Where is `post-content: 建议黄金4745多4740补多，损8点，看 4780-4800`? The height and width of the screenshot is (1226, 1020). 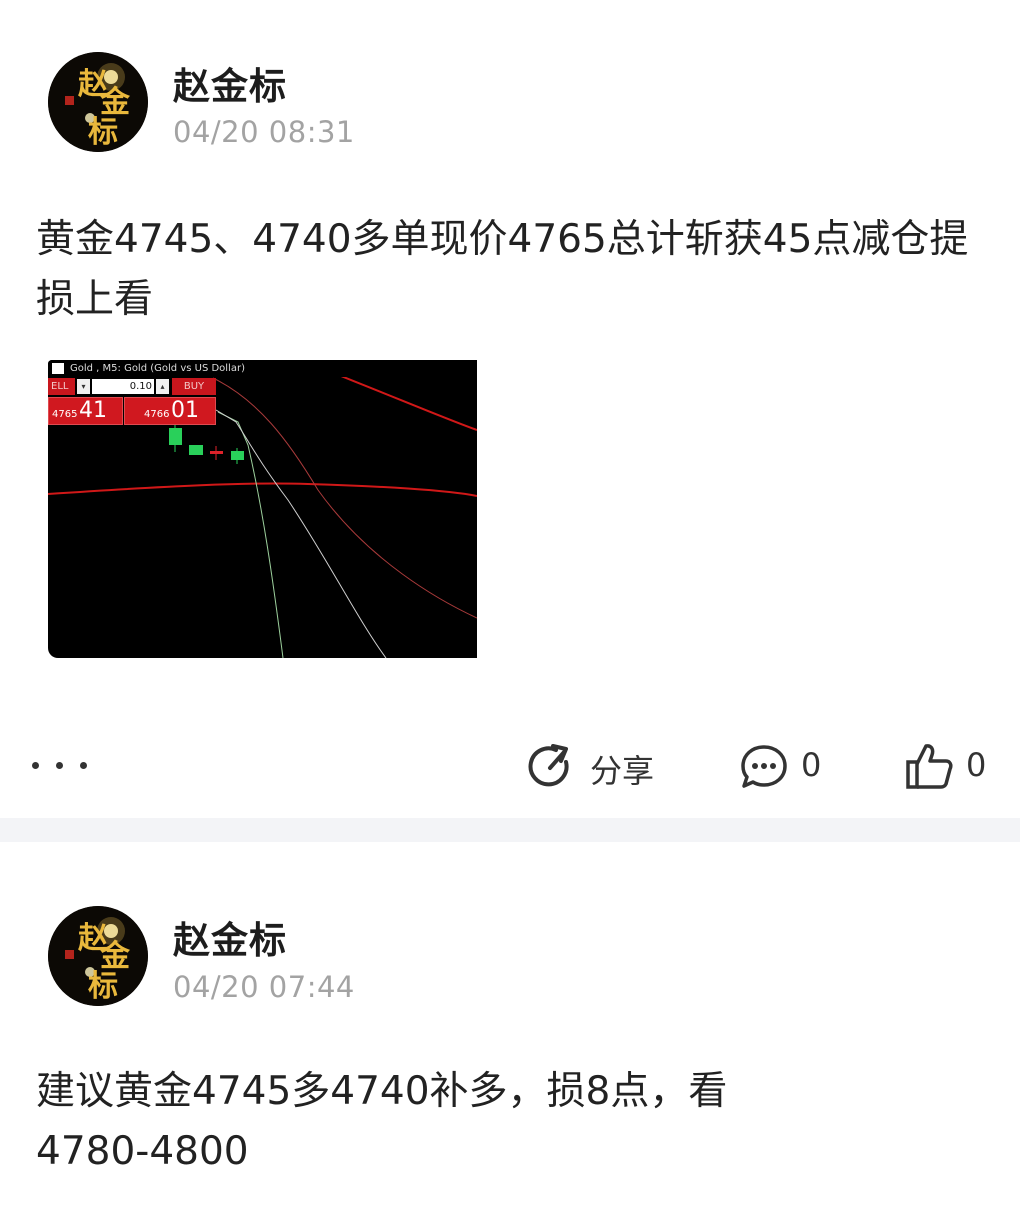 post-content: 建议黄金4745多4740补多，损8点，看 4780-4800 is located at coordinates (382, 1121).